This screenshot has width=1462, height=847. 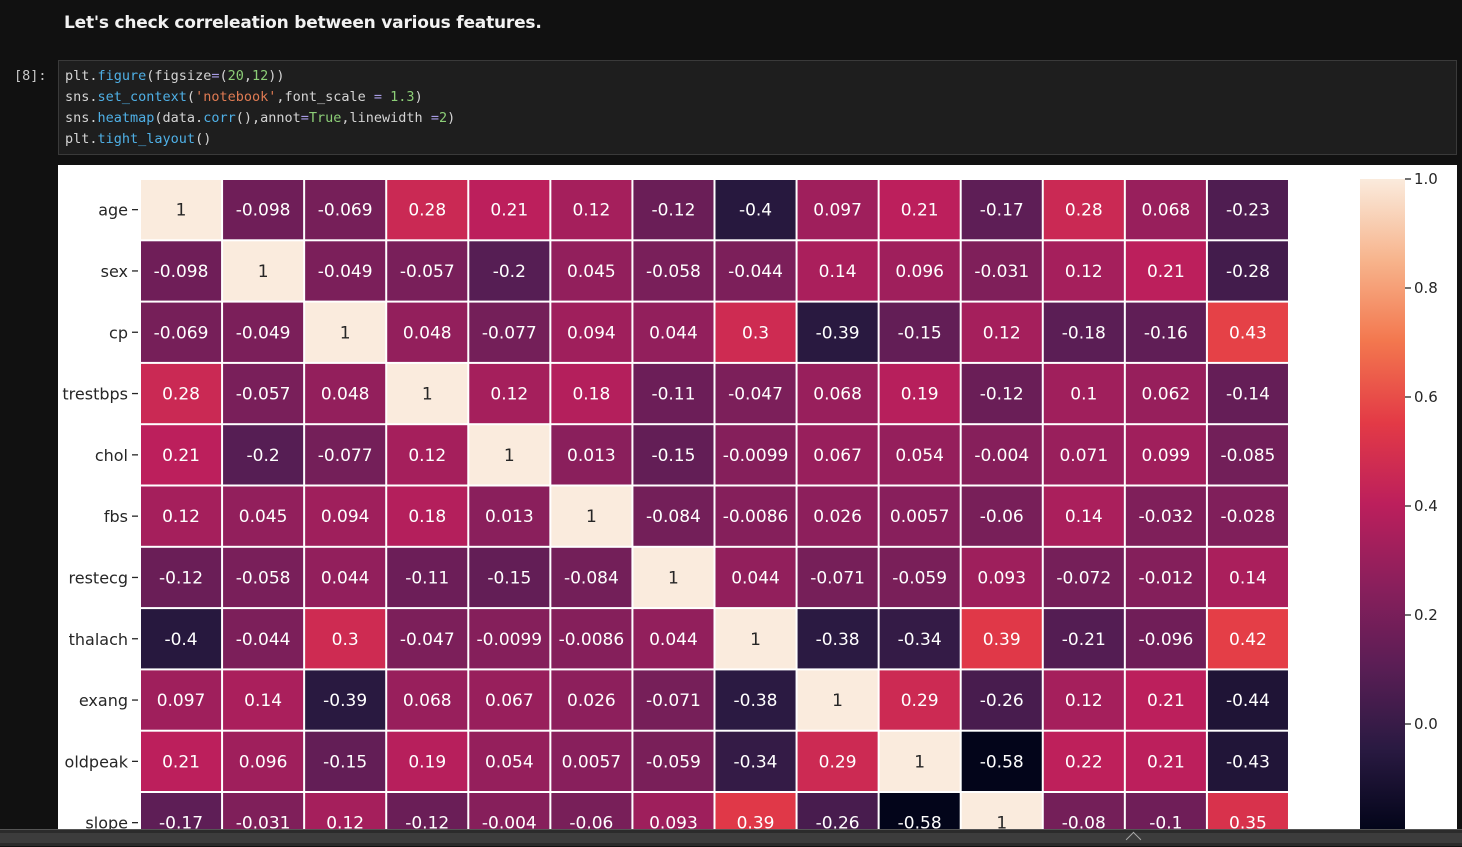 What do you see at coordinates (113, 210) in the screenshot?
I see `y-tick-label: age` at bounding box center [113, 210].